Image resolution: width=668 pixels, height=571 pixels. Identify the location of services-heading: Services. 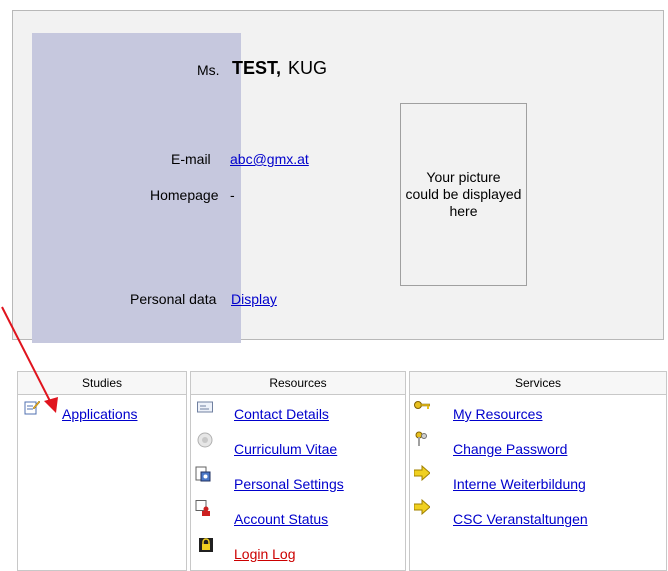
(538, 383).